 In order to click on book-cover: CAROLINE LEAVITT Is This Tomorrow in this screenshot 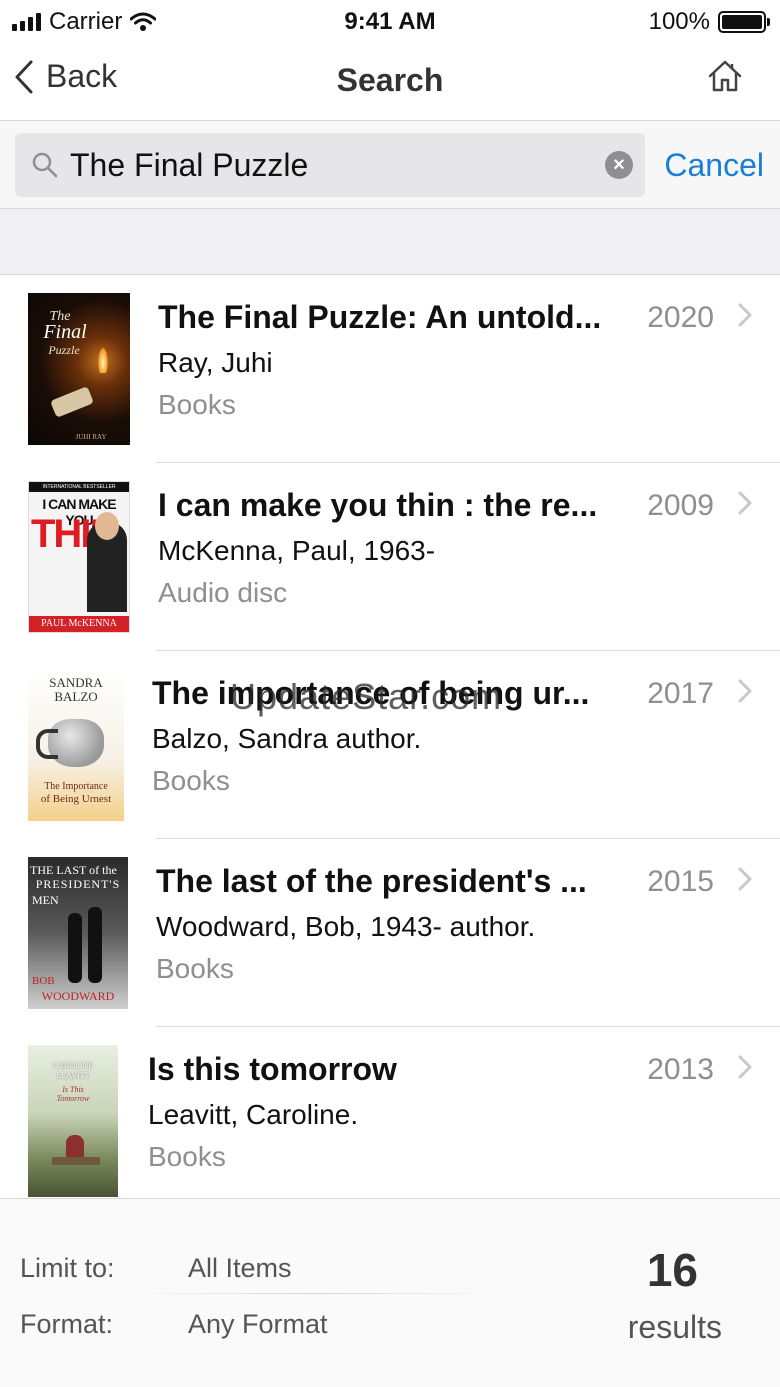, I will do `click(73, 1121)`.